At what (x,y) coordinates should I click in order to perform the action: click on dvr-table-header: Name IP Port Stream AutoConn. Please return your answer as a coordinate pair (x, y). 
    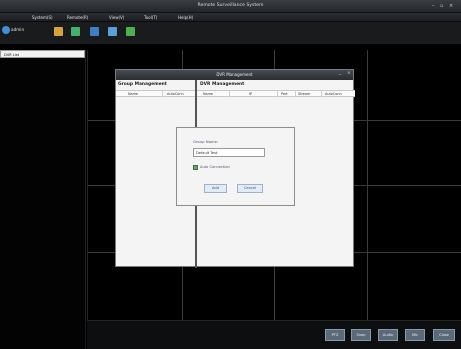
    Looking at the image, I should click on (276, 93).